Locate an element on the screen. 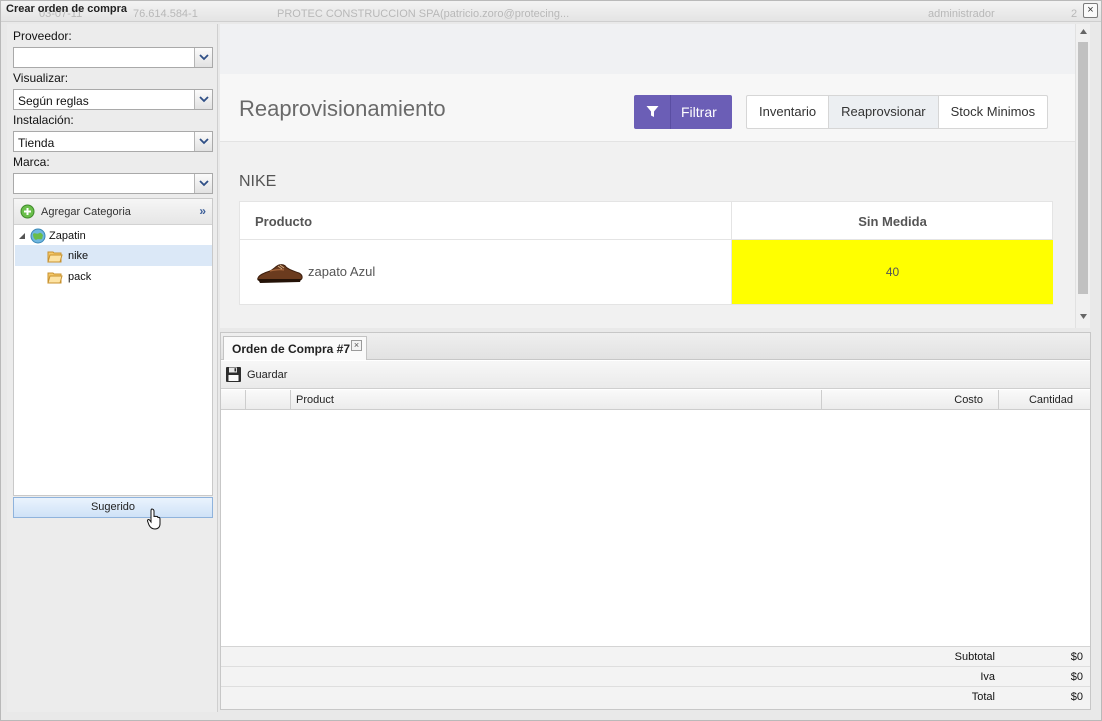  scroll-up-icon is located at coordinates (1083, 31).